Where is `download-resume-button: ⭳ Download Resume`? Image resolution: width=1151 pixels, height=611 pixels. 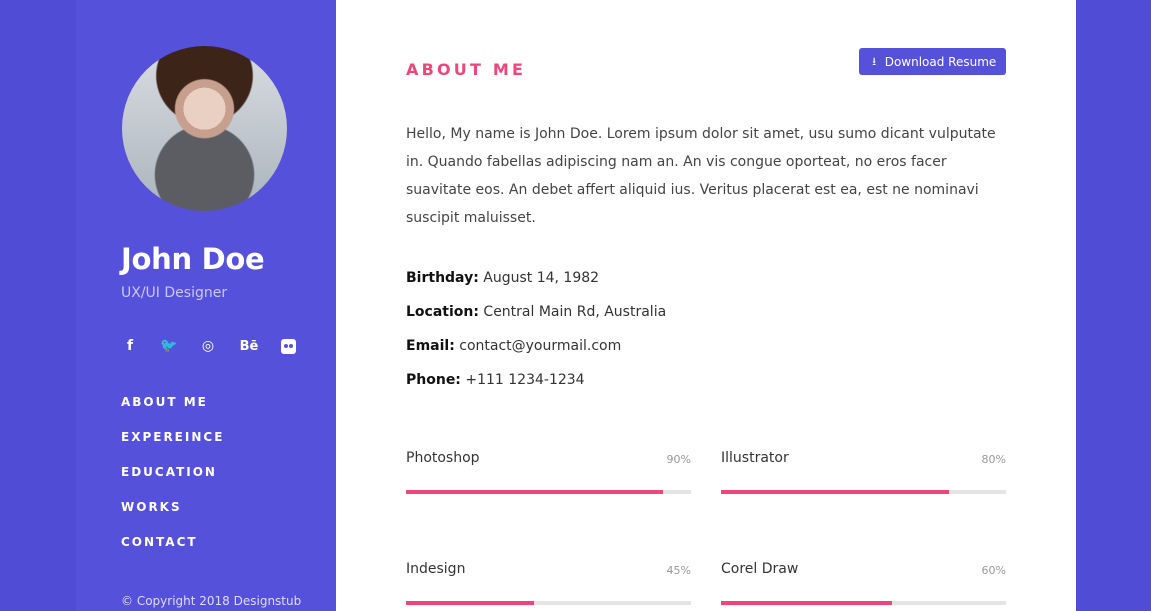
download-resume-button: ⭳ Download Resume is located at coordinates (932, 61).